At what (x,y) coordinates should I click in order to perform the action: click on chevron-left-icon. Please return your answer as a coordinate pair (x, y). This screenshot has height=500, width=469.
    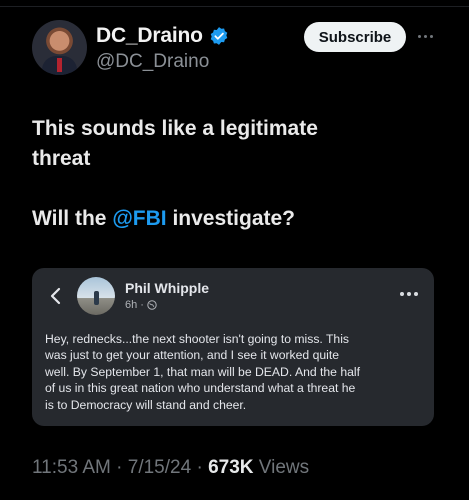
    Looking at the image, I should click on (56, 296).